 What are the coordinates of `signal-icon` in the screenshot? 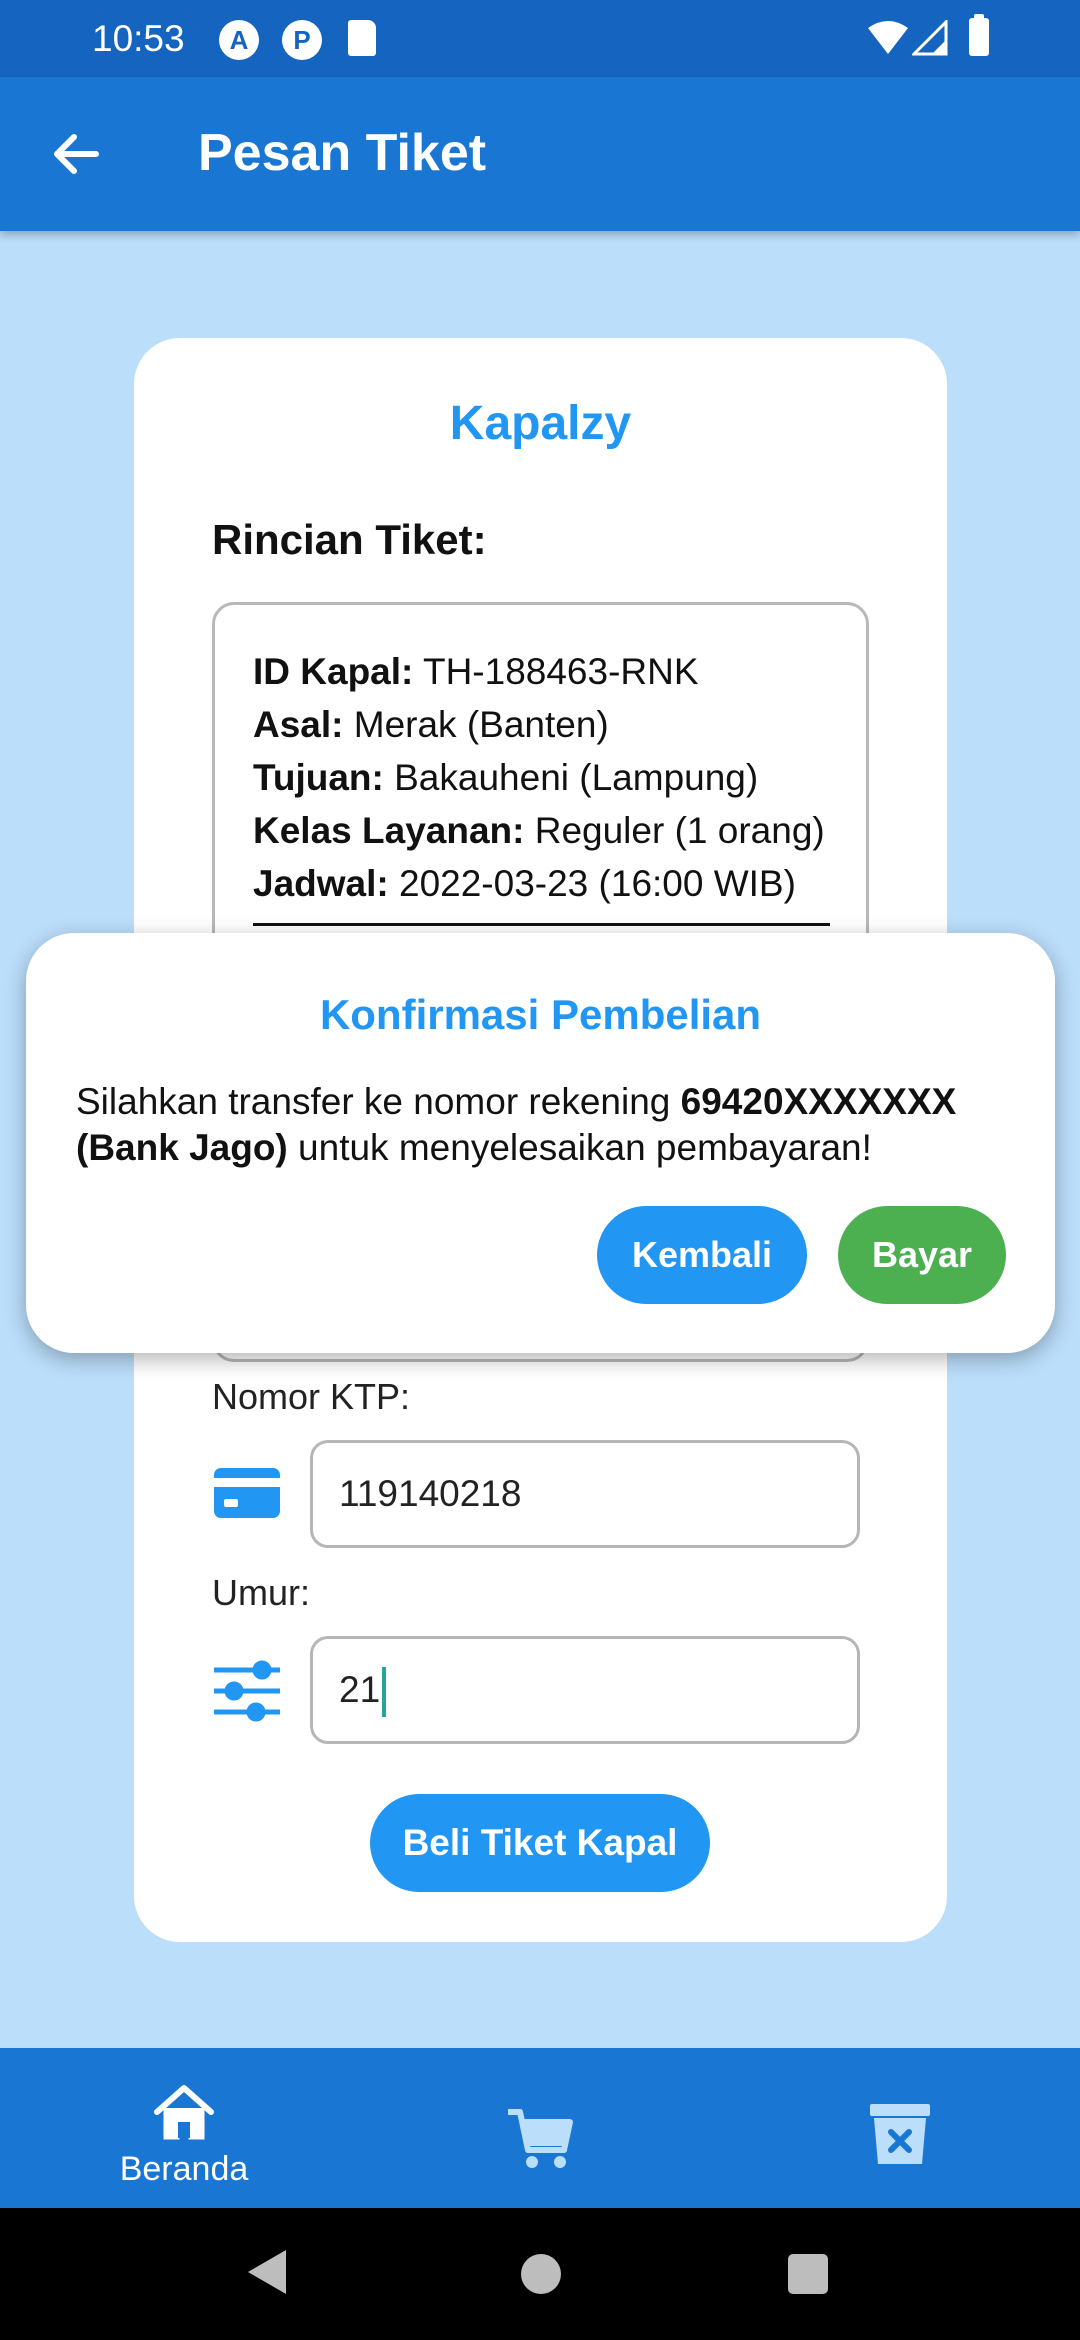 It's located at (930, 38).